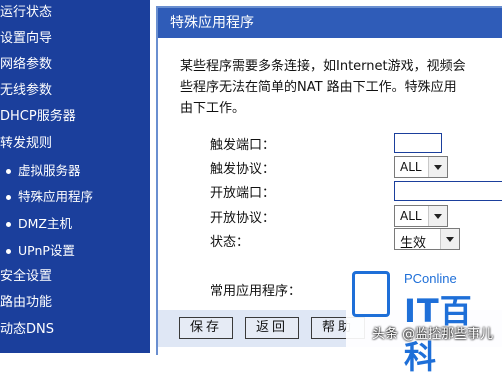 This screenshot has height=378, width=502. I want to click on trigger-protocol-value: ALL, so click(411, 167).